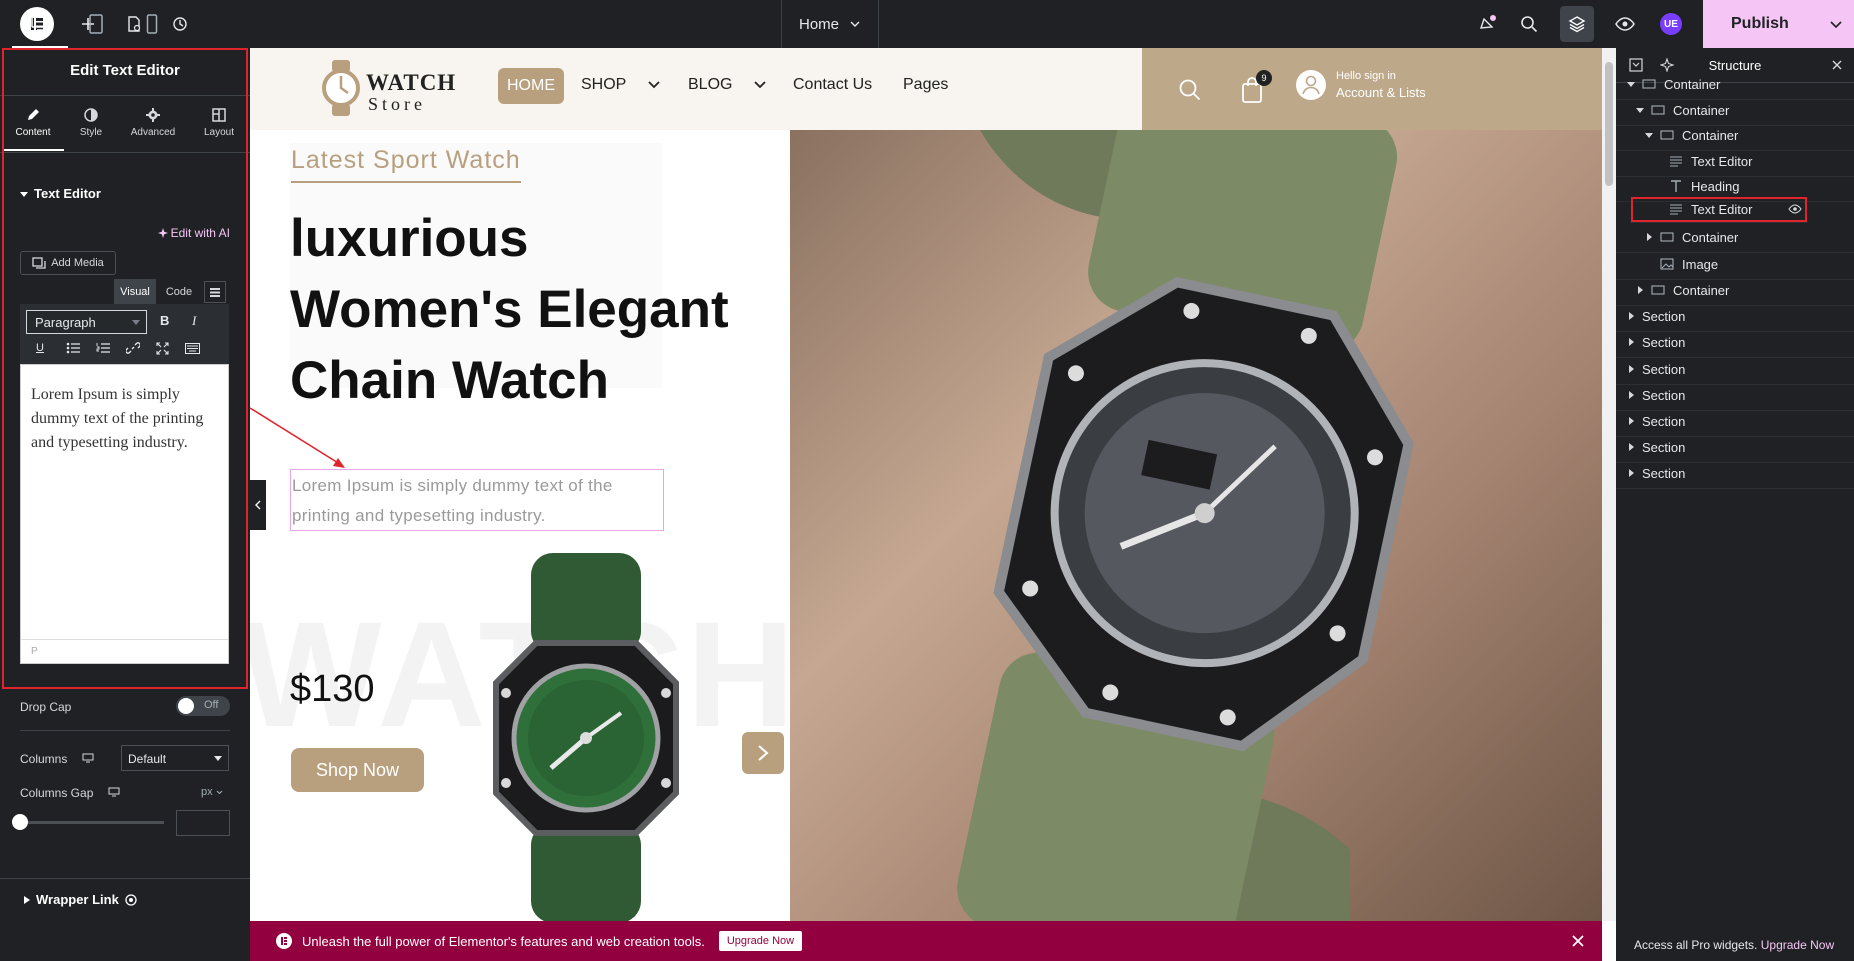  Describe the element at coordinates (215, 292) in the screenshot. I see `toolbar-toggle-icon` at that location.